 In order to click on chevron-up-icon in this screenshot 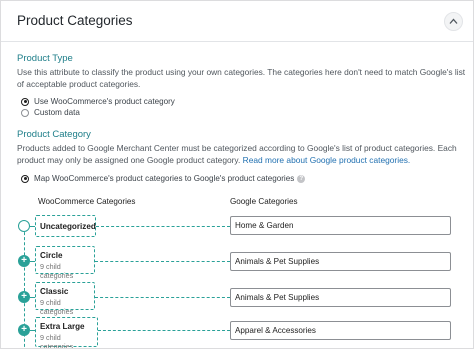, I will do `click(453, 21)`.